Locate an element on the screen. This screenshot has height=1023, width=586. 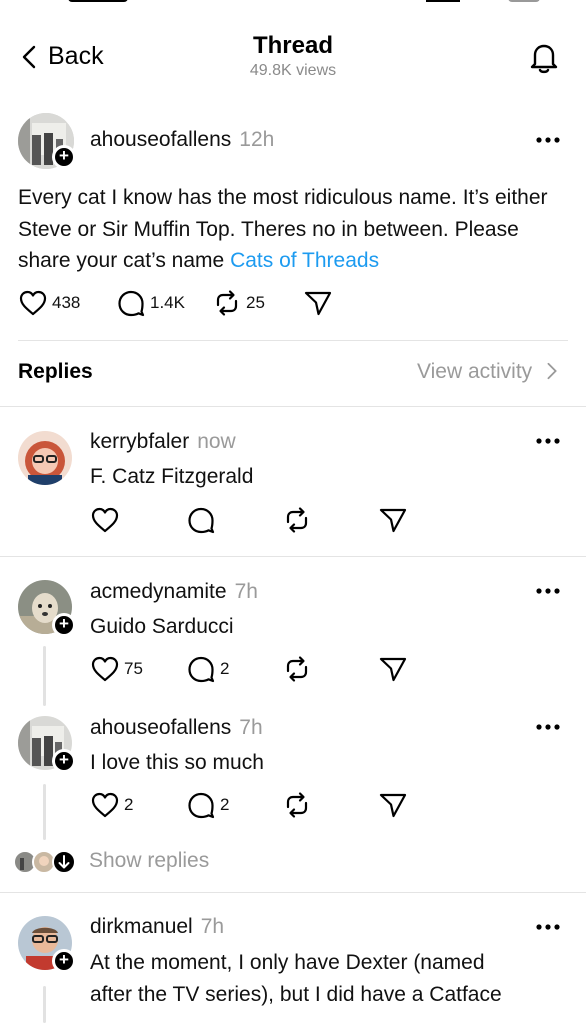
like-button: 438 is located at coordinates (49, 303).